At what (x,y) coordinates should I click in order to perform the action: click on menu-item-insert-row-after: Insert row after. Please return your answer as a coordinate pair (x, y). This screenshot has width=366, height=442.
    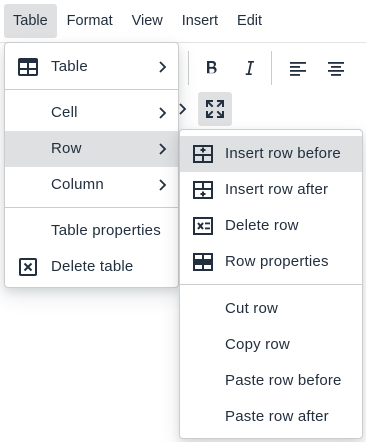
    Looking at the image, I should click on (271, 190).